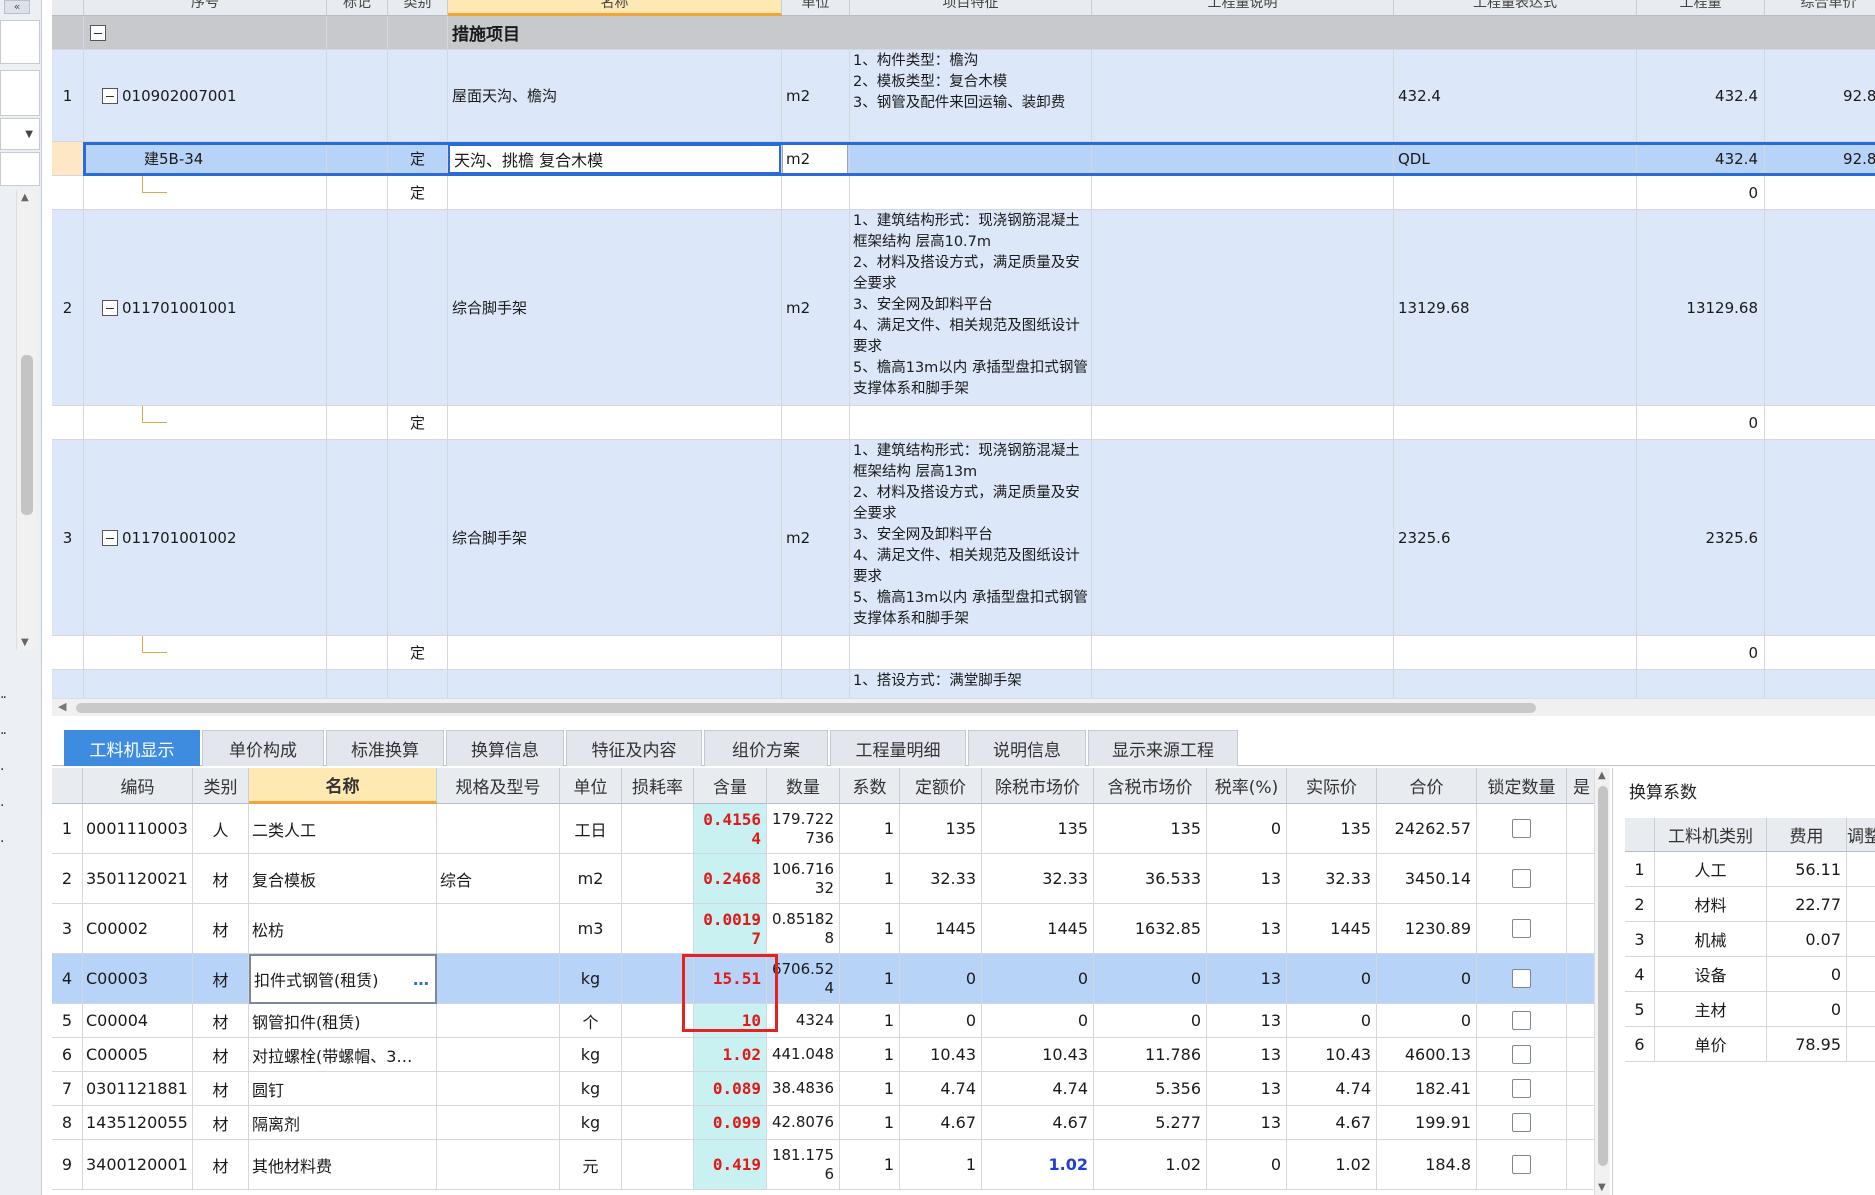 The width and height of the screenshot is (1875, 1195). Describe the element at coordinates (1807, 835) in the screenshot. I see `column-header-cost: 费用` at that location.